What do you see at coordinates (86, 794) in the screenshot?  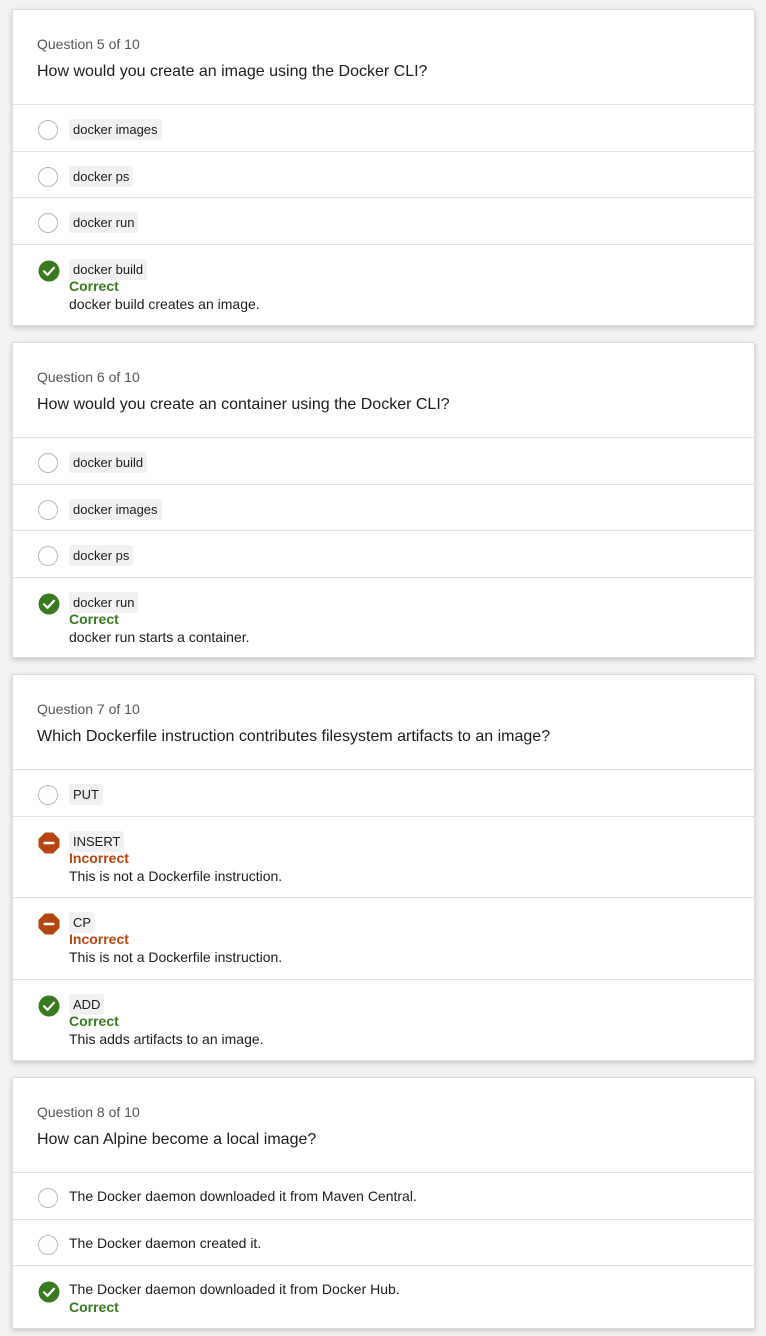 I see `option-label: PUT` at bounding box center [86, 794].